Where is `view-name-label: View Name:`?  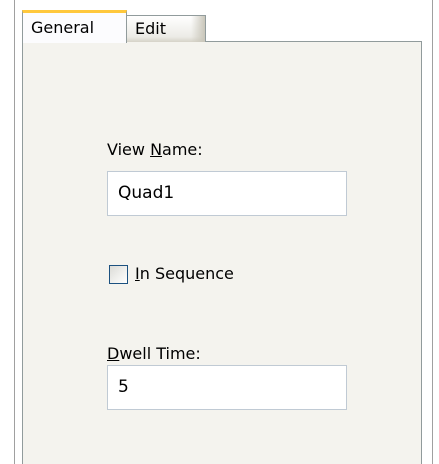
view-name-label: View Name: is located at coordinates (155, 149).